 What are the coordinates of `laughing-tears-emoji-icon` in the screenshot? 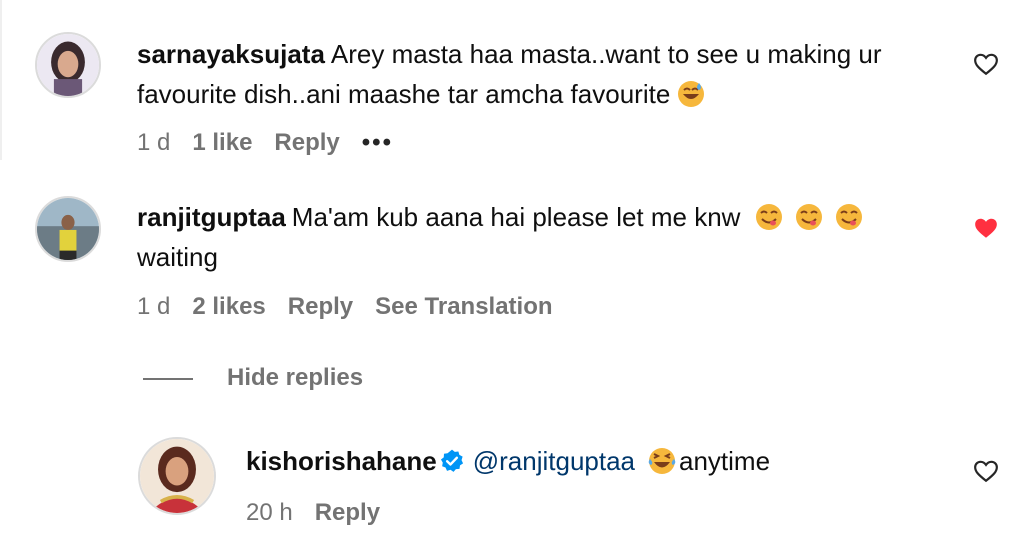 It's located at (662, 461).